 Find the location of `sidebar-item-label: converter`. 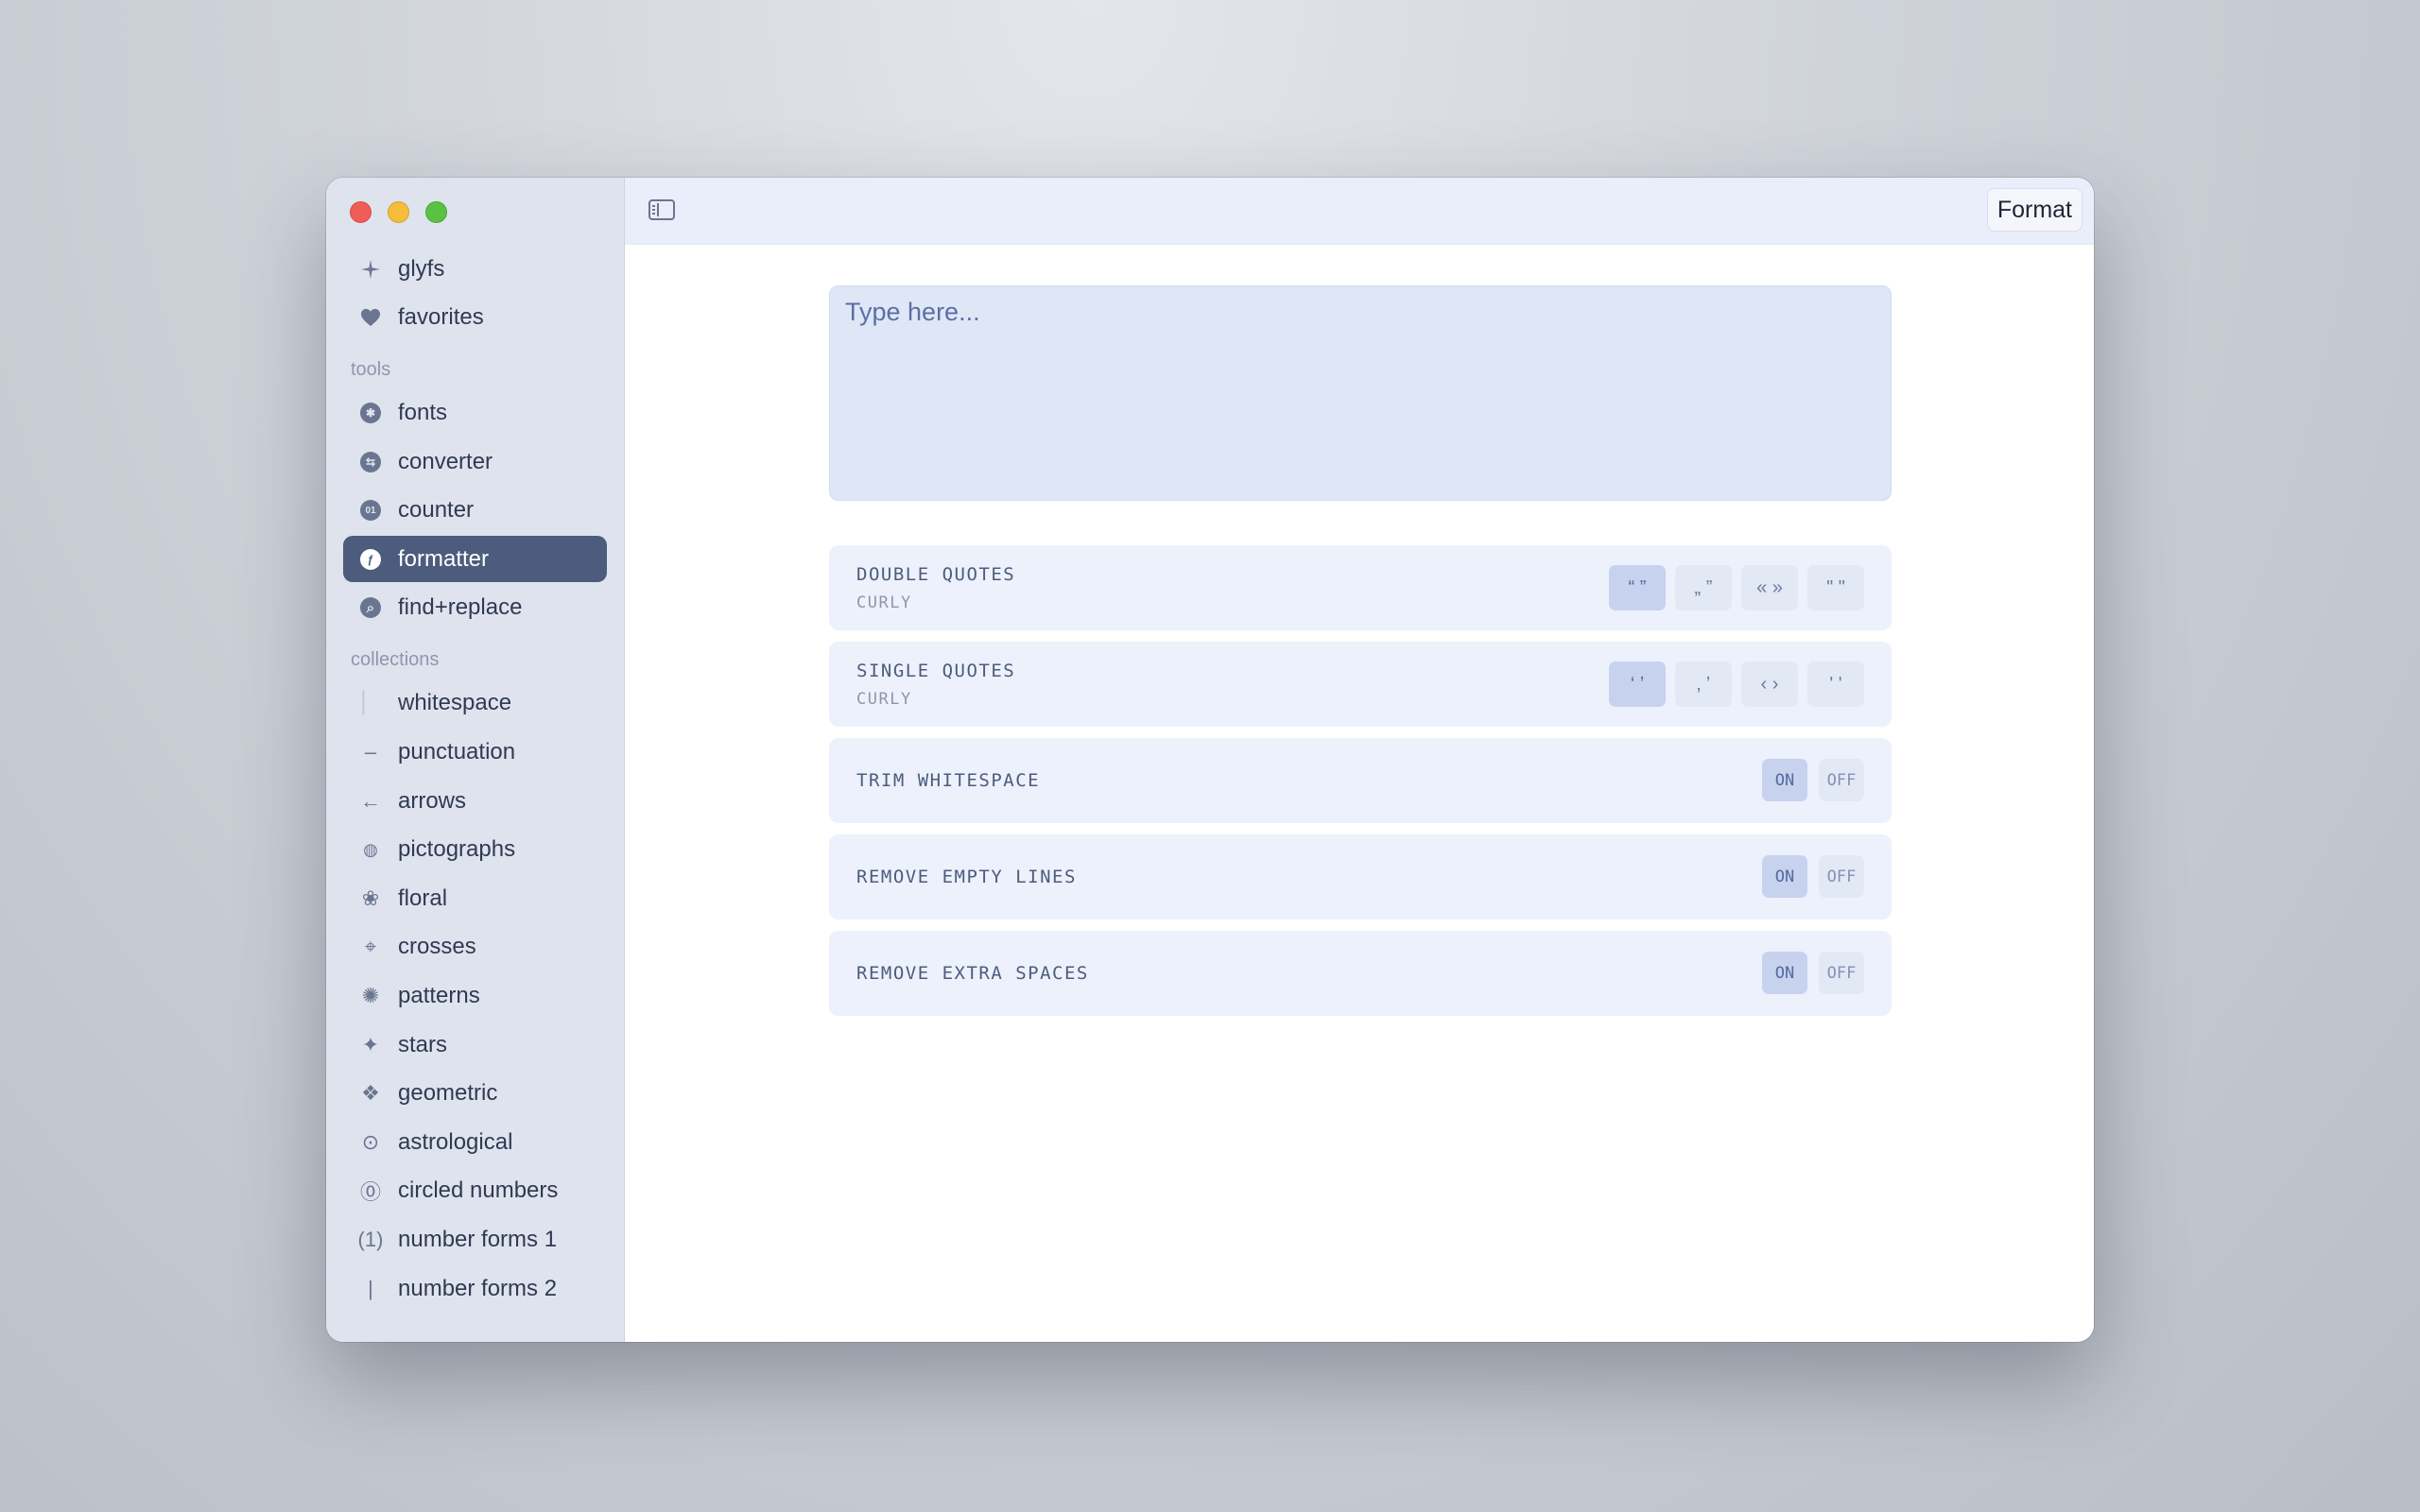

sidebar-item-label: converter is located at coordinates (446, 461).